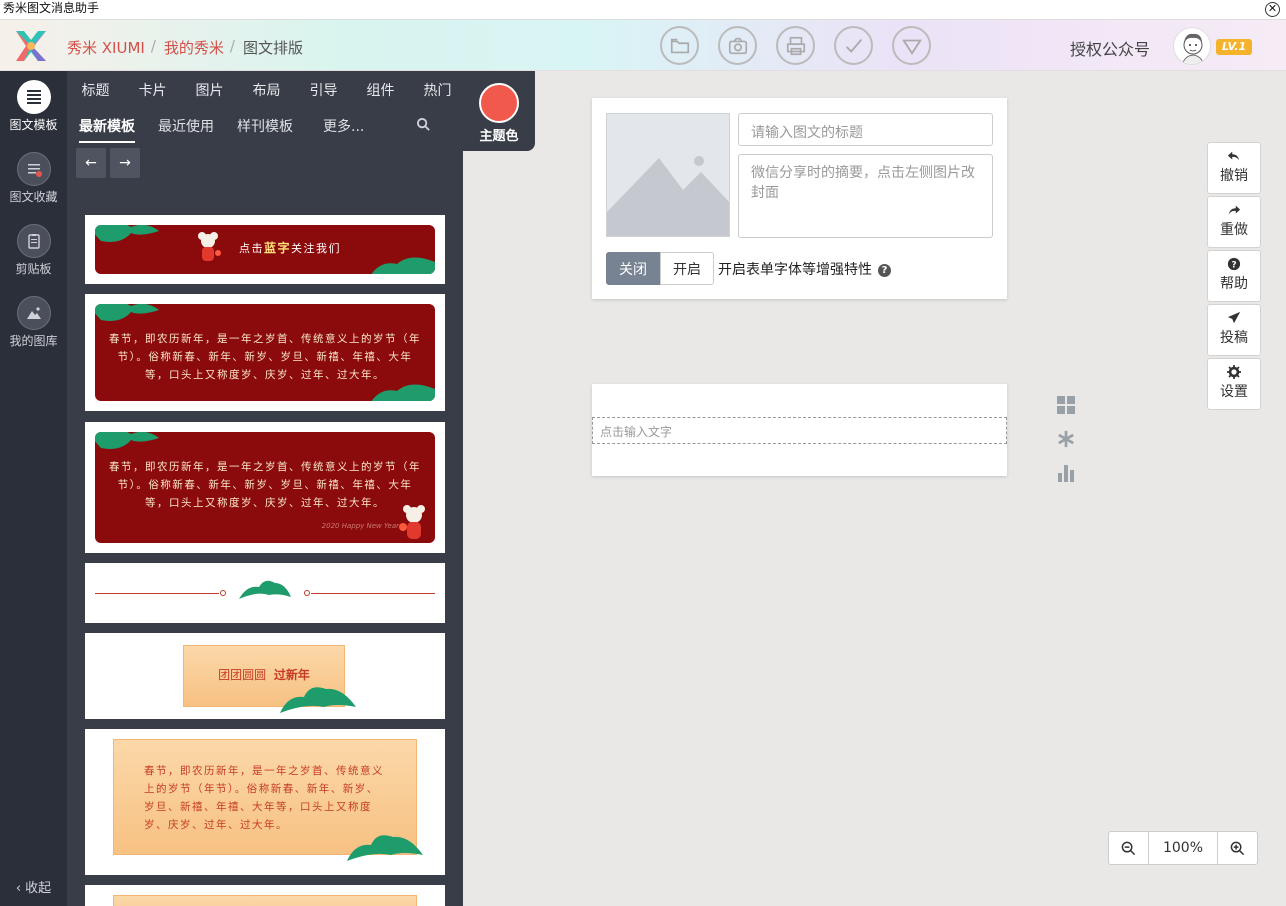 The width and height of the screenshot is (1286, 906). I want to click on mouse-mascot, so click(414, 521).